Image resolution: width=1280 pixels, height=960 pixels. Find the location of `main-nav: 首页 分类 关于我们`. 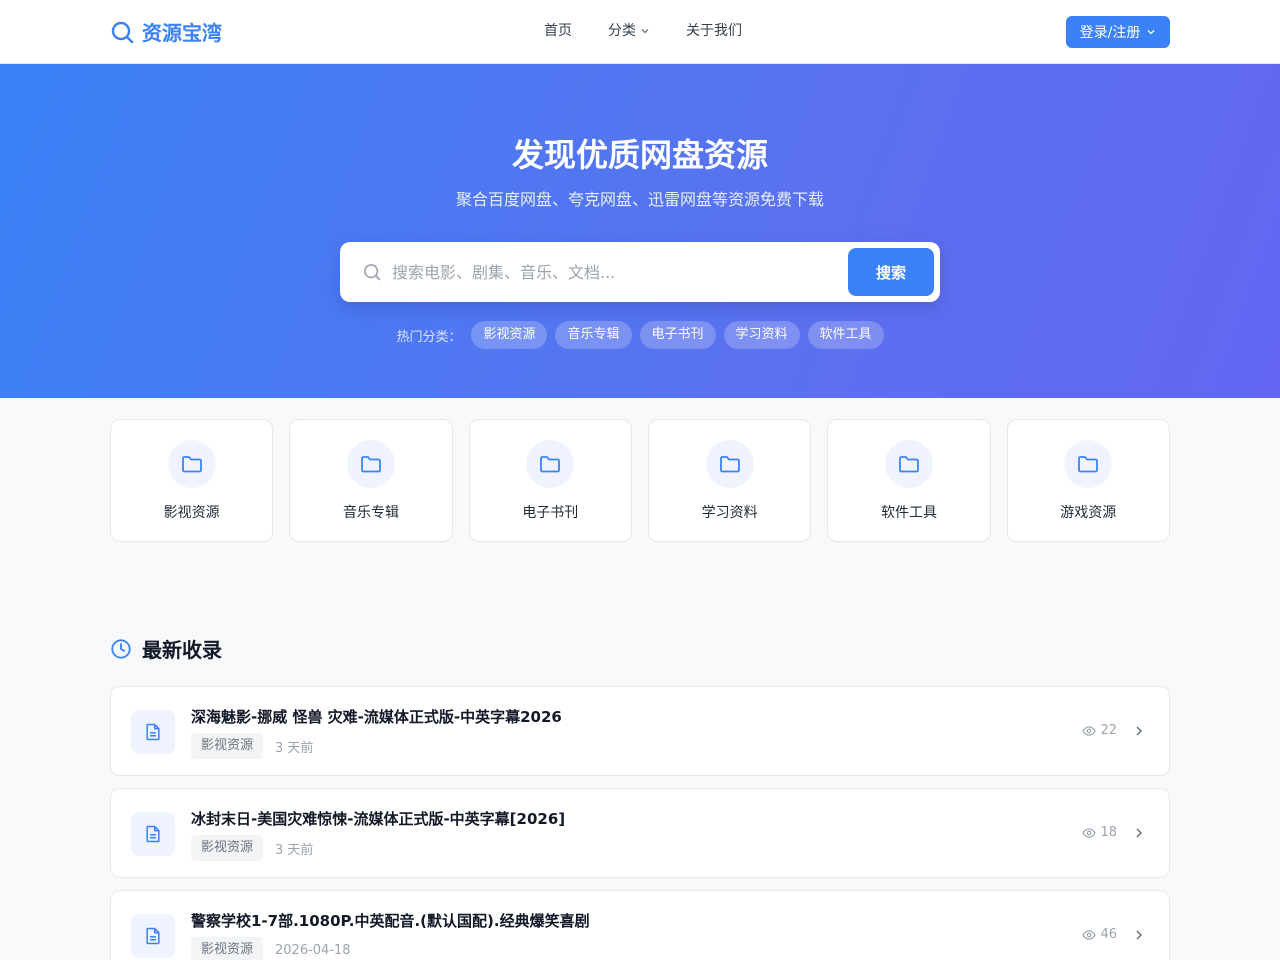

main-nav: 首页 分类 关于我们 is located at coordinates (643, 31).